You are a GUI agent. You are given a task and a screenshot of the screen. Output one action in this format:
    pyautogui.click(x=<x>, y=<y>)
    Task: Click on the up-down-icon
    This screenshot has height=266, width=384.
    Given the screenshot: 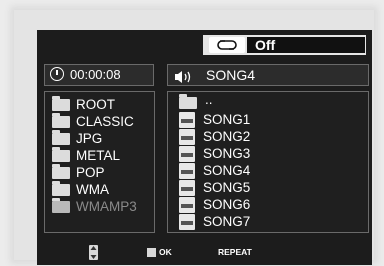 What is the action you would take?
    pyautogui.click(x=93, y=252)
    